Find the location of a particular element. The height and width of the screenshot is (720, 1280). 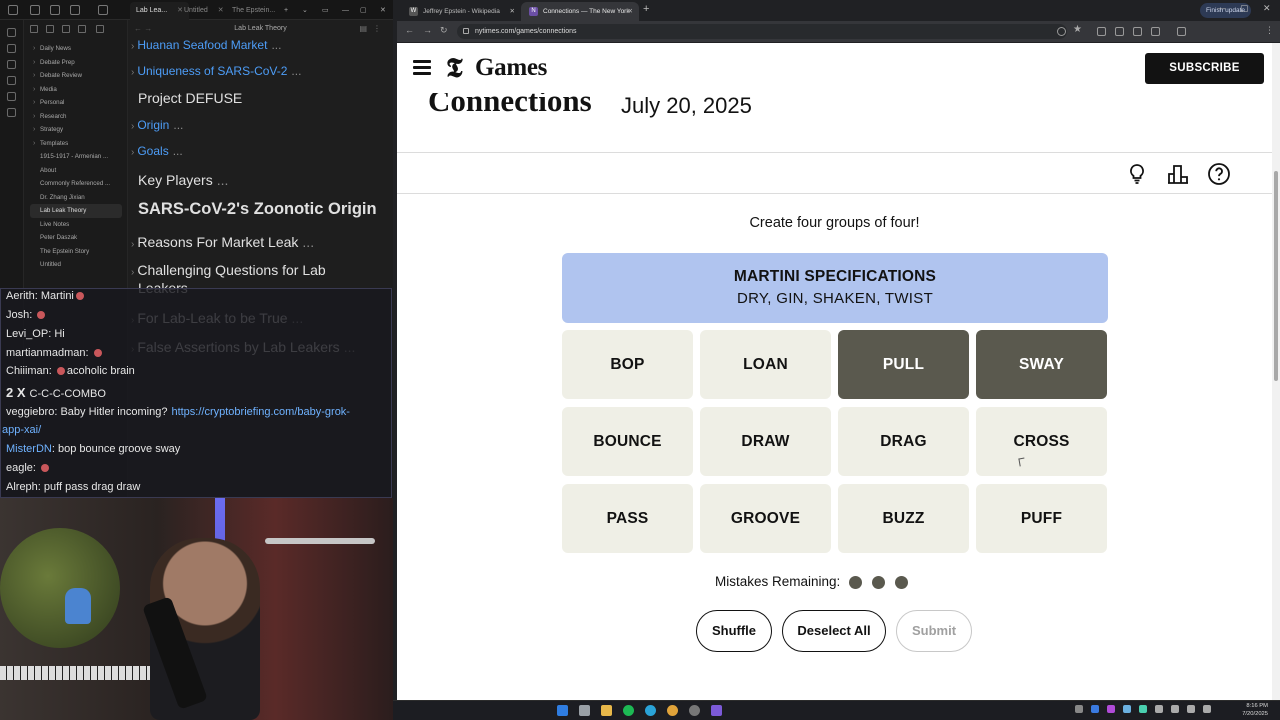

deselect-all-button: Deselect All is located at coordinates (834, 631).